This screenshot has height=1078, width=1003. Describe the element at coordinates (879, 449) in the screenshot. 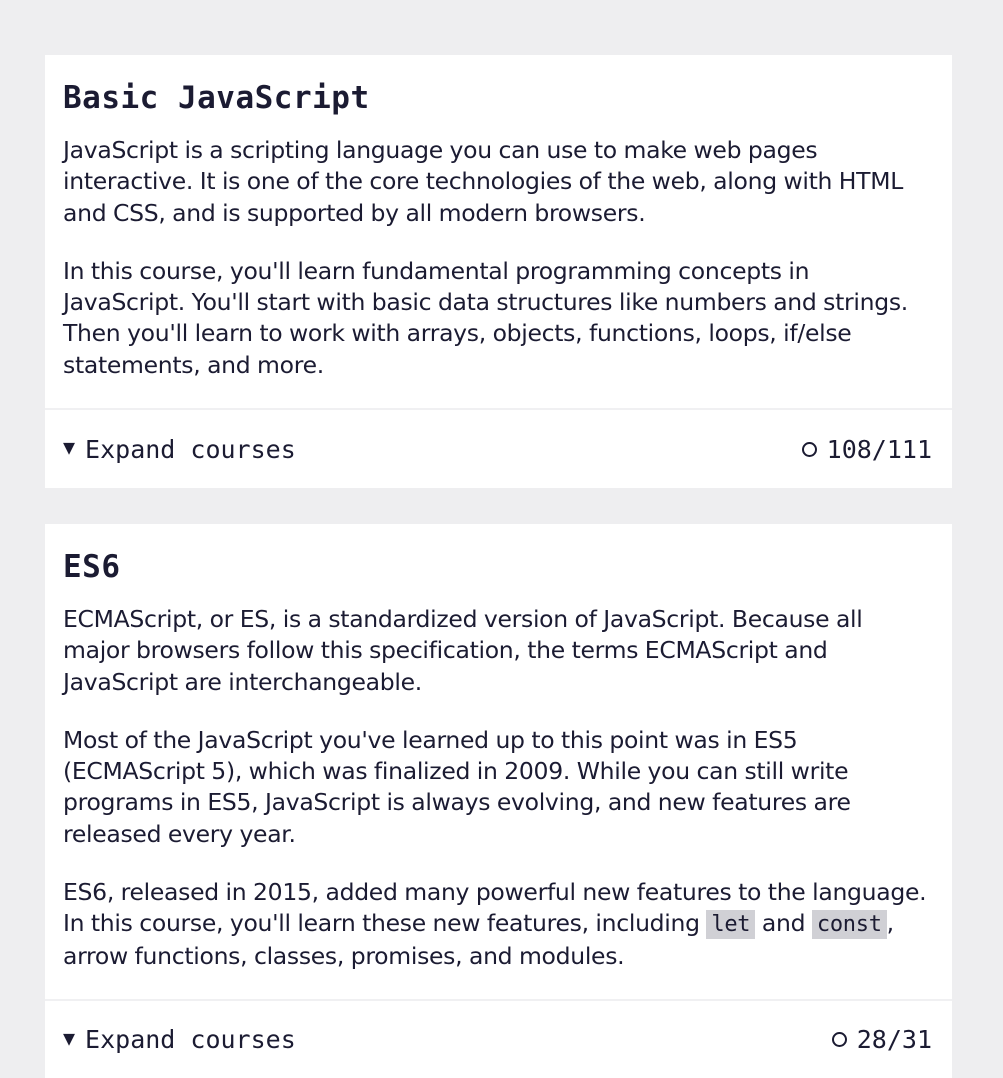

I see `progress-text: 108/111` at that location.